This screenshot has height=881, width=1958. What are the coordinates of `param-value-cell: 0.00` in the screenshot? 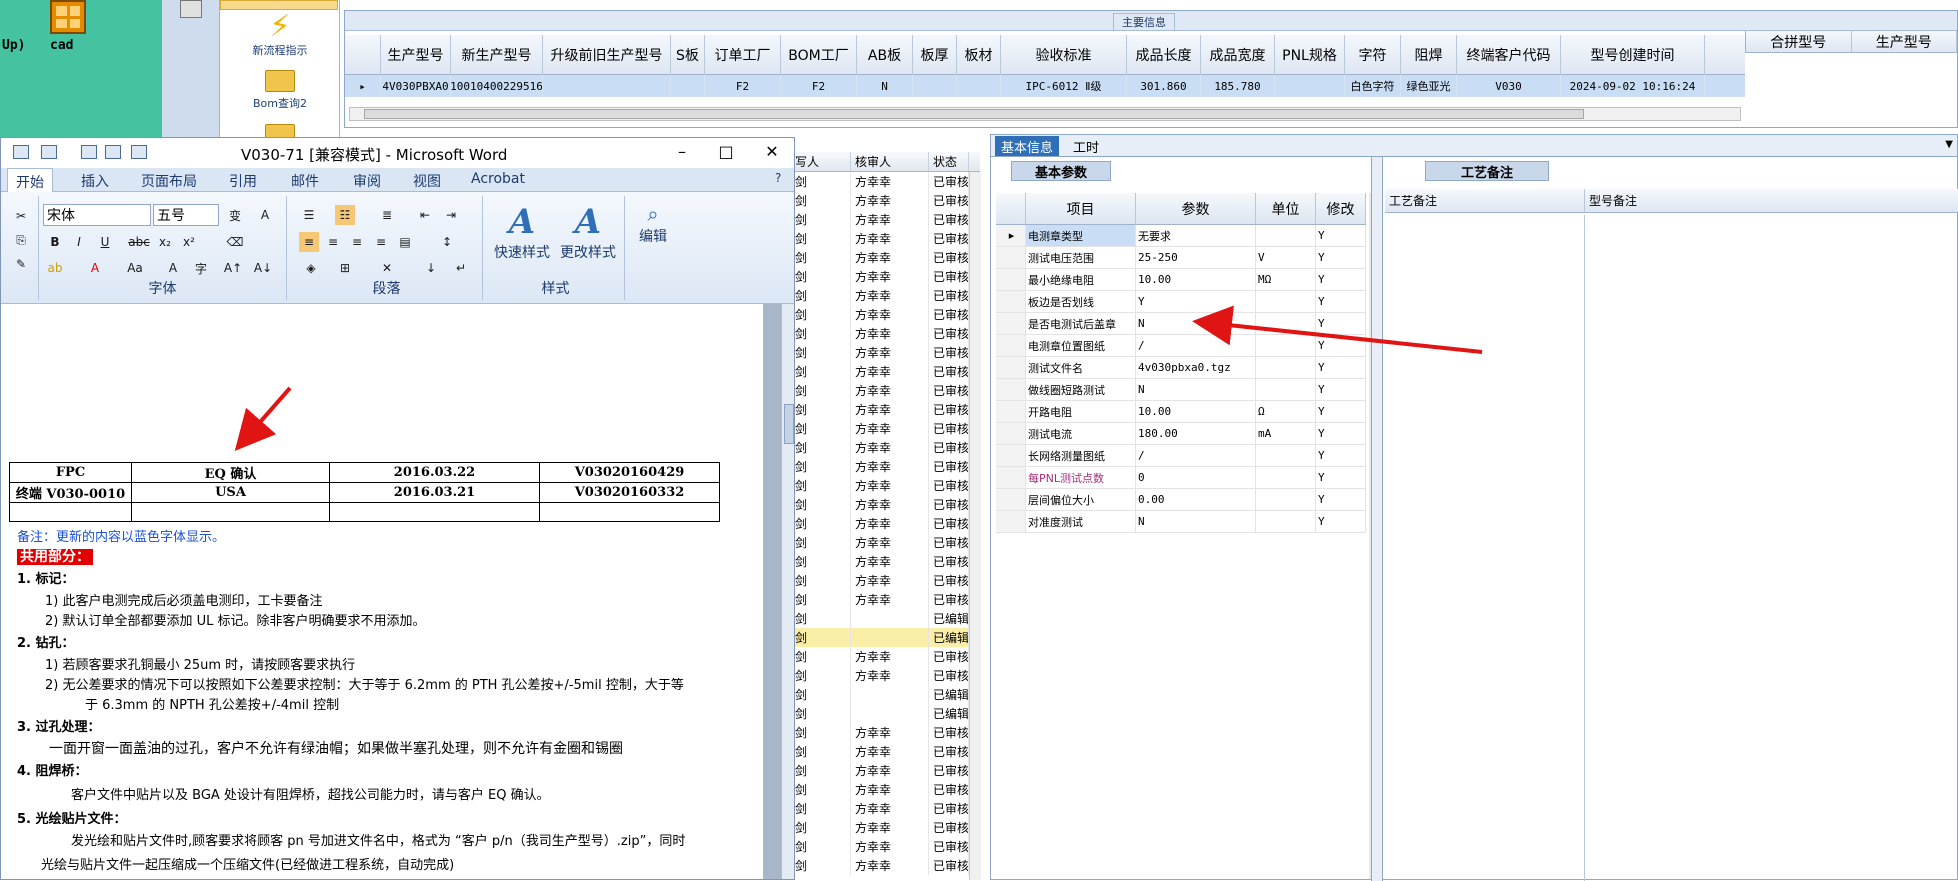 It's located at (1196, 499).